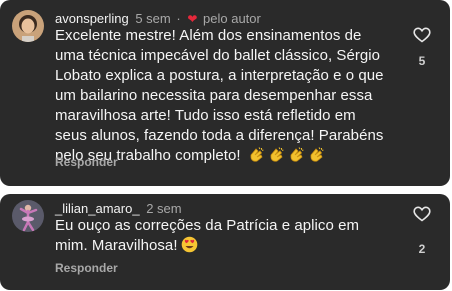 This screenshot has height=291, width=452. Describe the element at coordinates (232, 18) in the screenshot. I see `author-badge: pelo autor` at that location.